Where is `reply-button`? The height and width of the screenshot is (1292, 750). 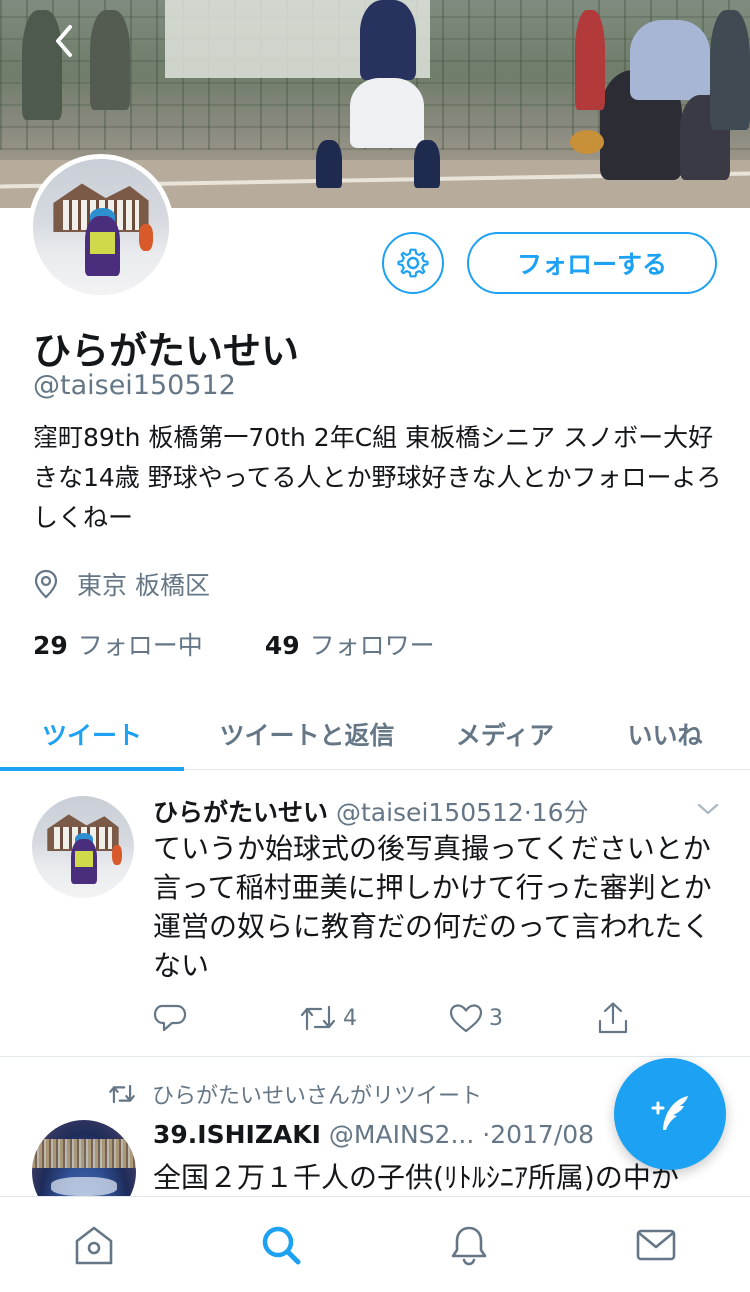
reply-button is located at coordinates (226, 1018).